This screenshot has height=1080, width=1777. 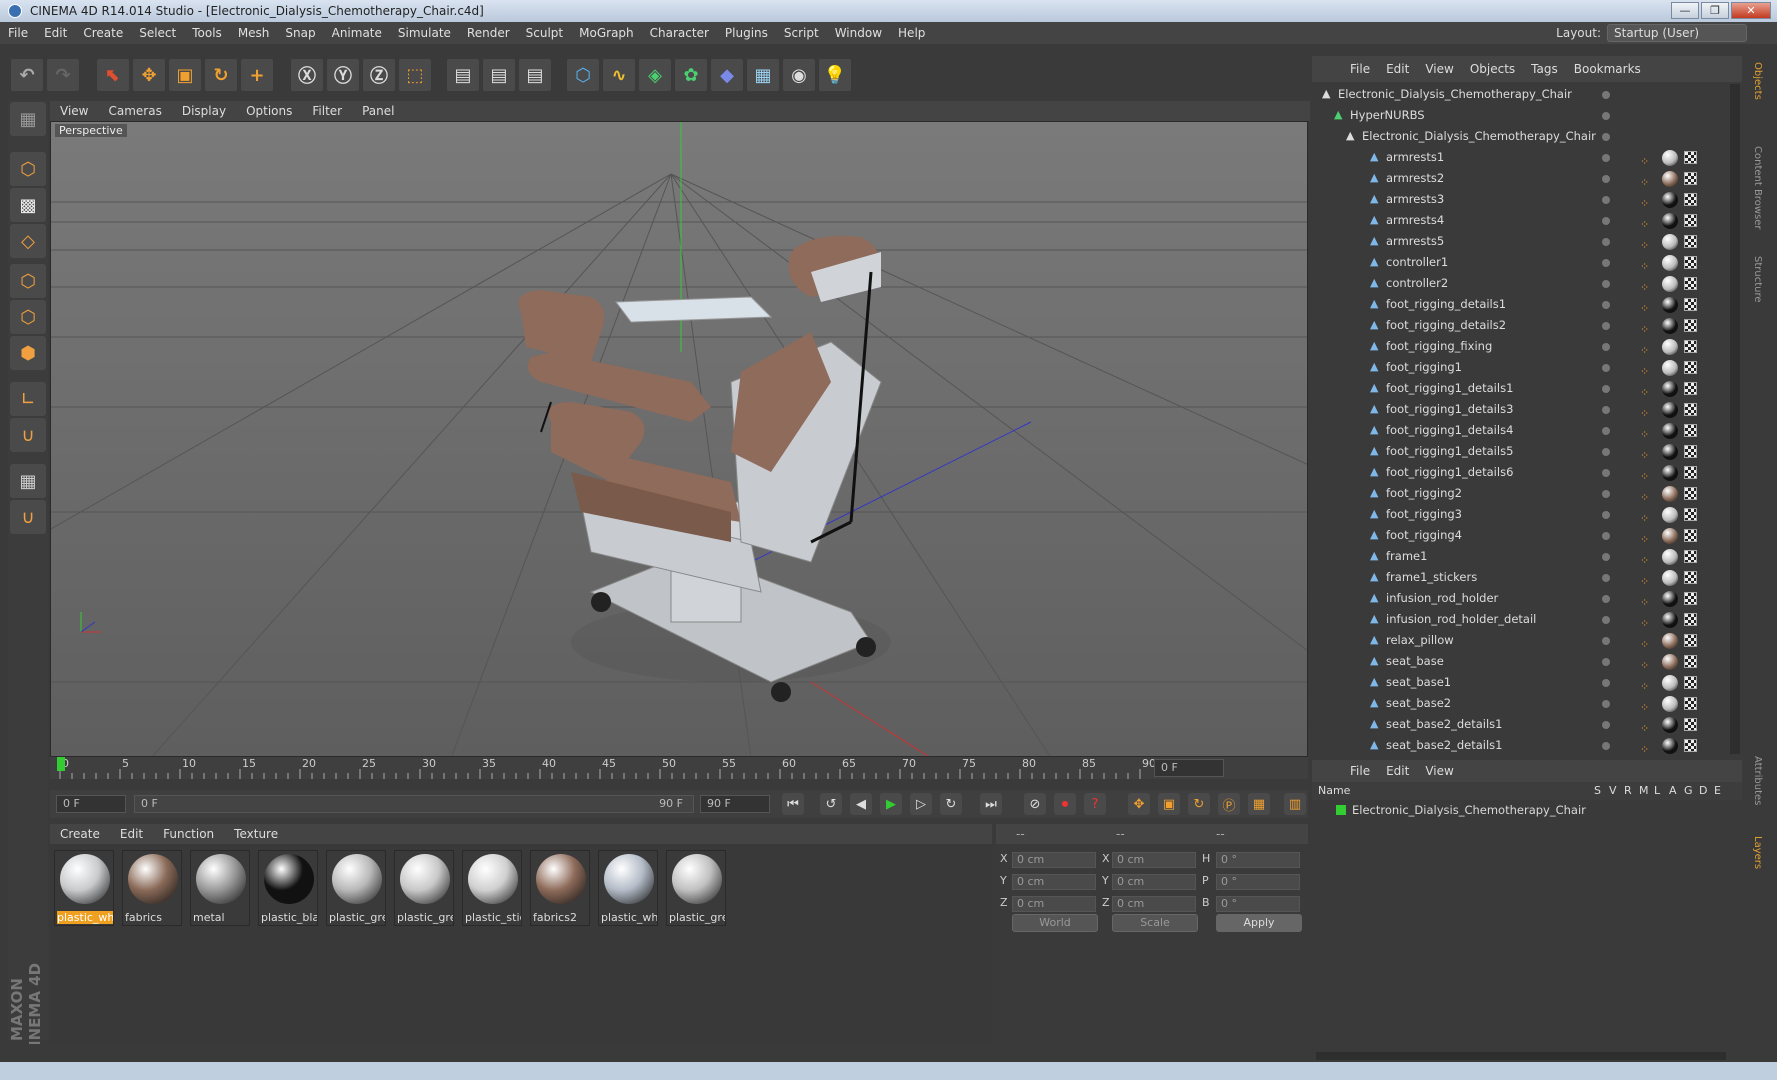 I want to click on cube-icon: ⬡, so click(x=583, y=75).